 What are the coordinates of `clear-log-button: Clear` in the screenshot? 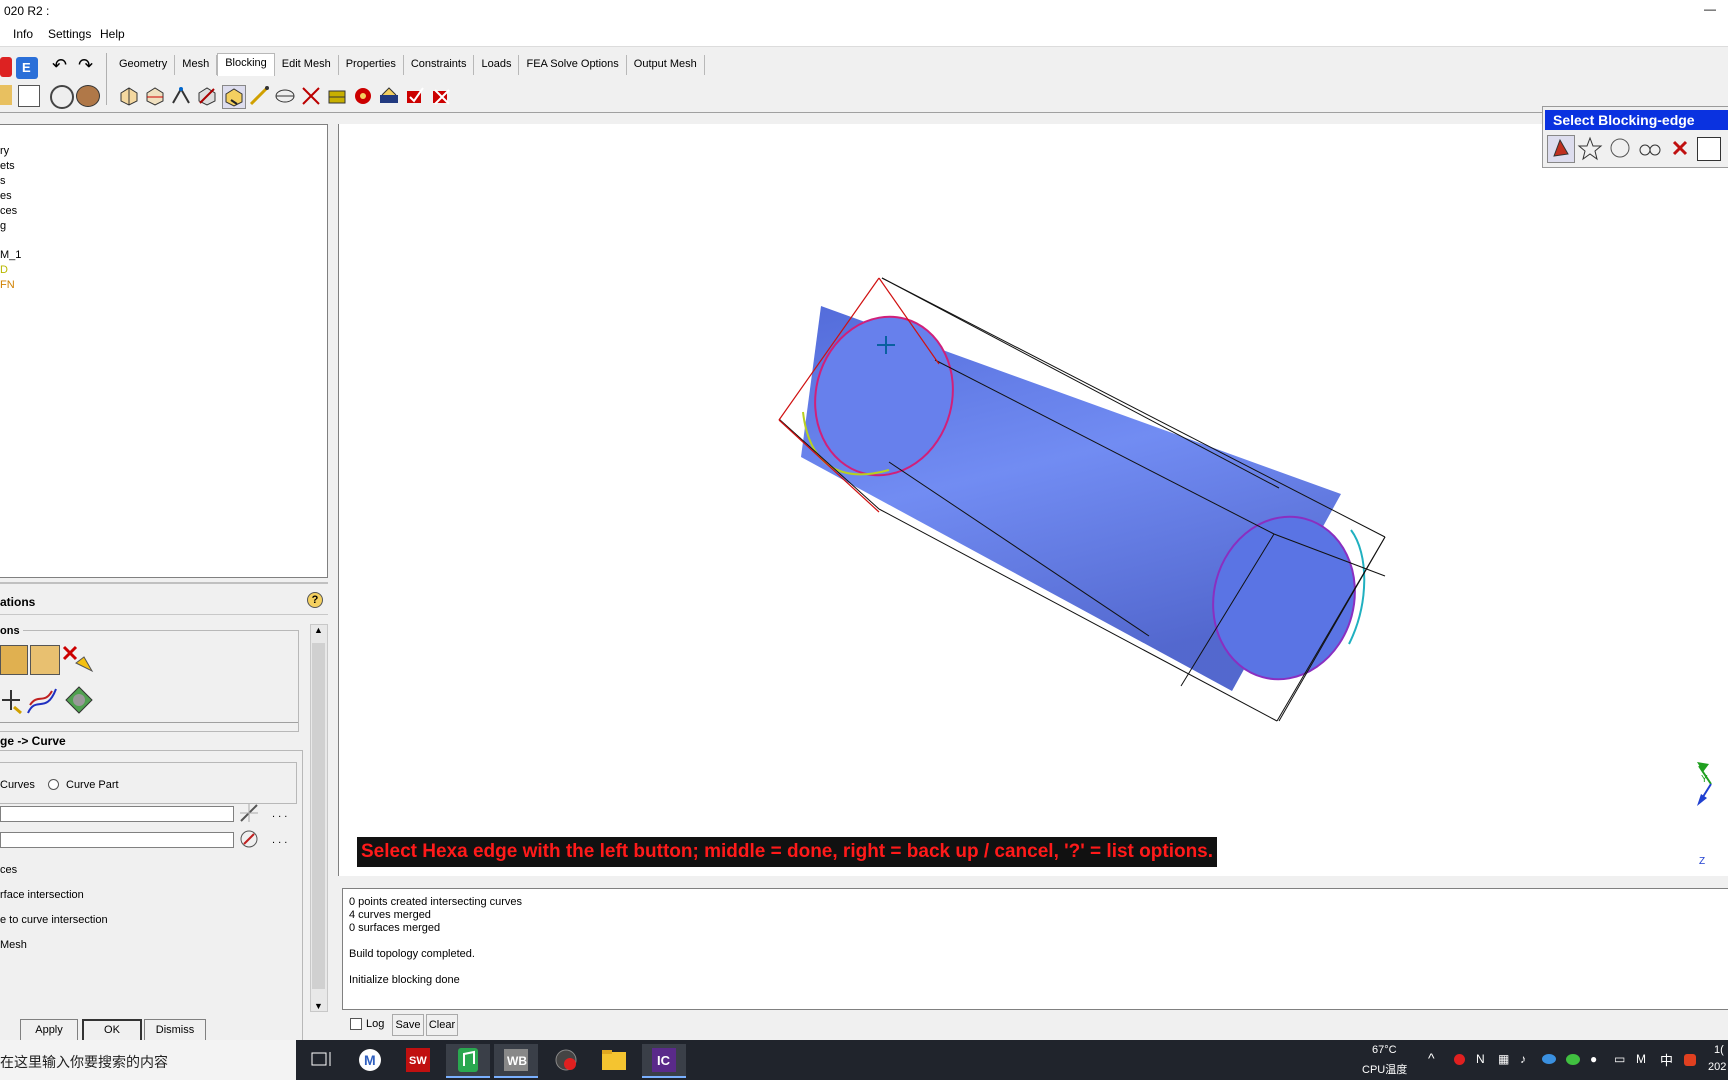 It's located at (442, 1025).